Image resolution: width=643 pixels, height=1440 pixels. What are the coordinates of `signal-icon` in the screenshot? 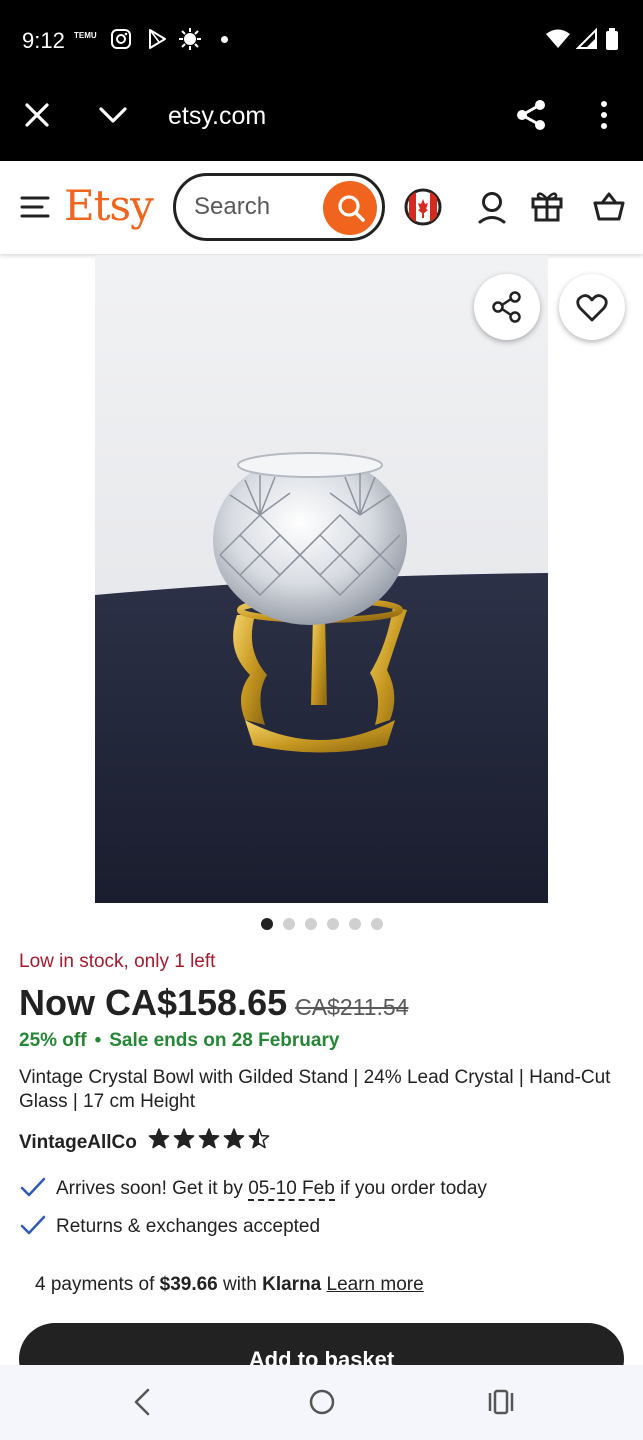 It's located at (586, 38).